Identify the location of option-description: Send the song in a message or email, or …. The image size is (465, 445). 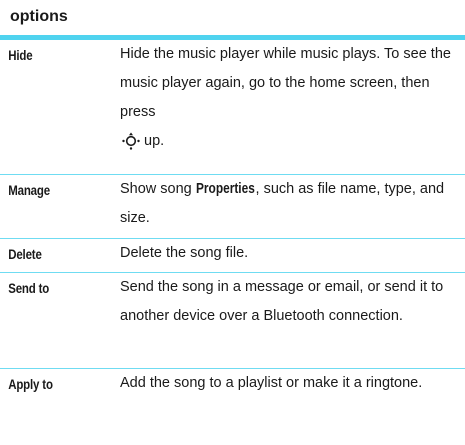
(282, 301).